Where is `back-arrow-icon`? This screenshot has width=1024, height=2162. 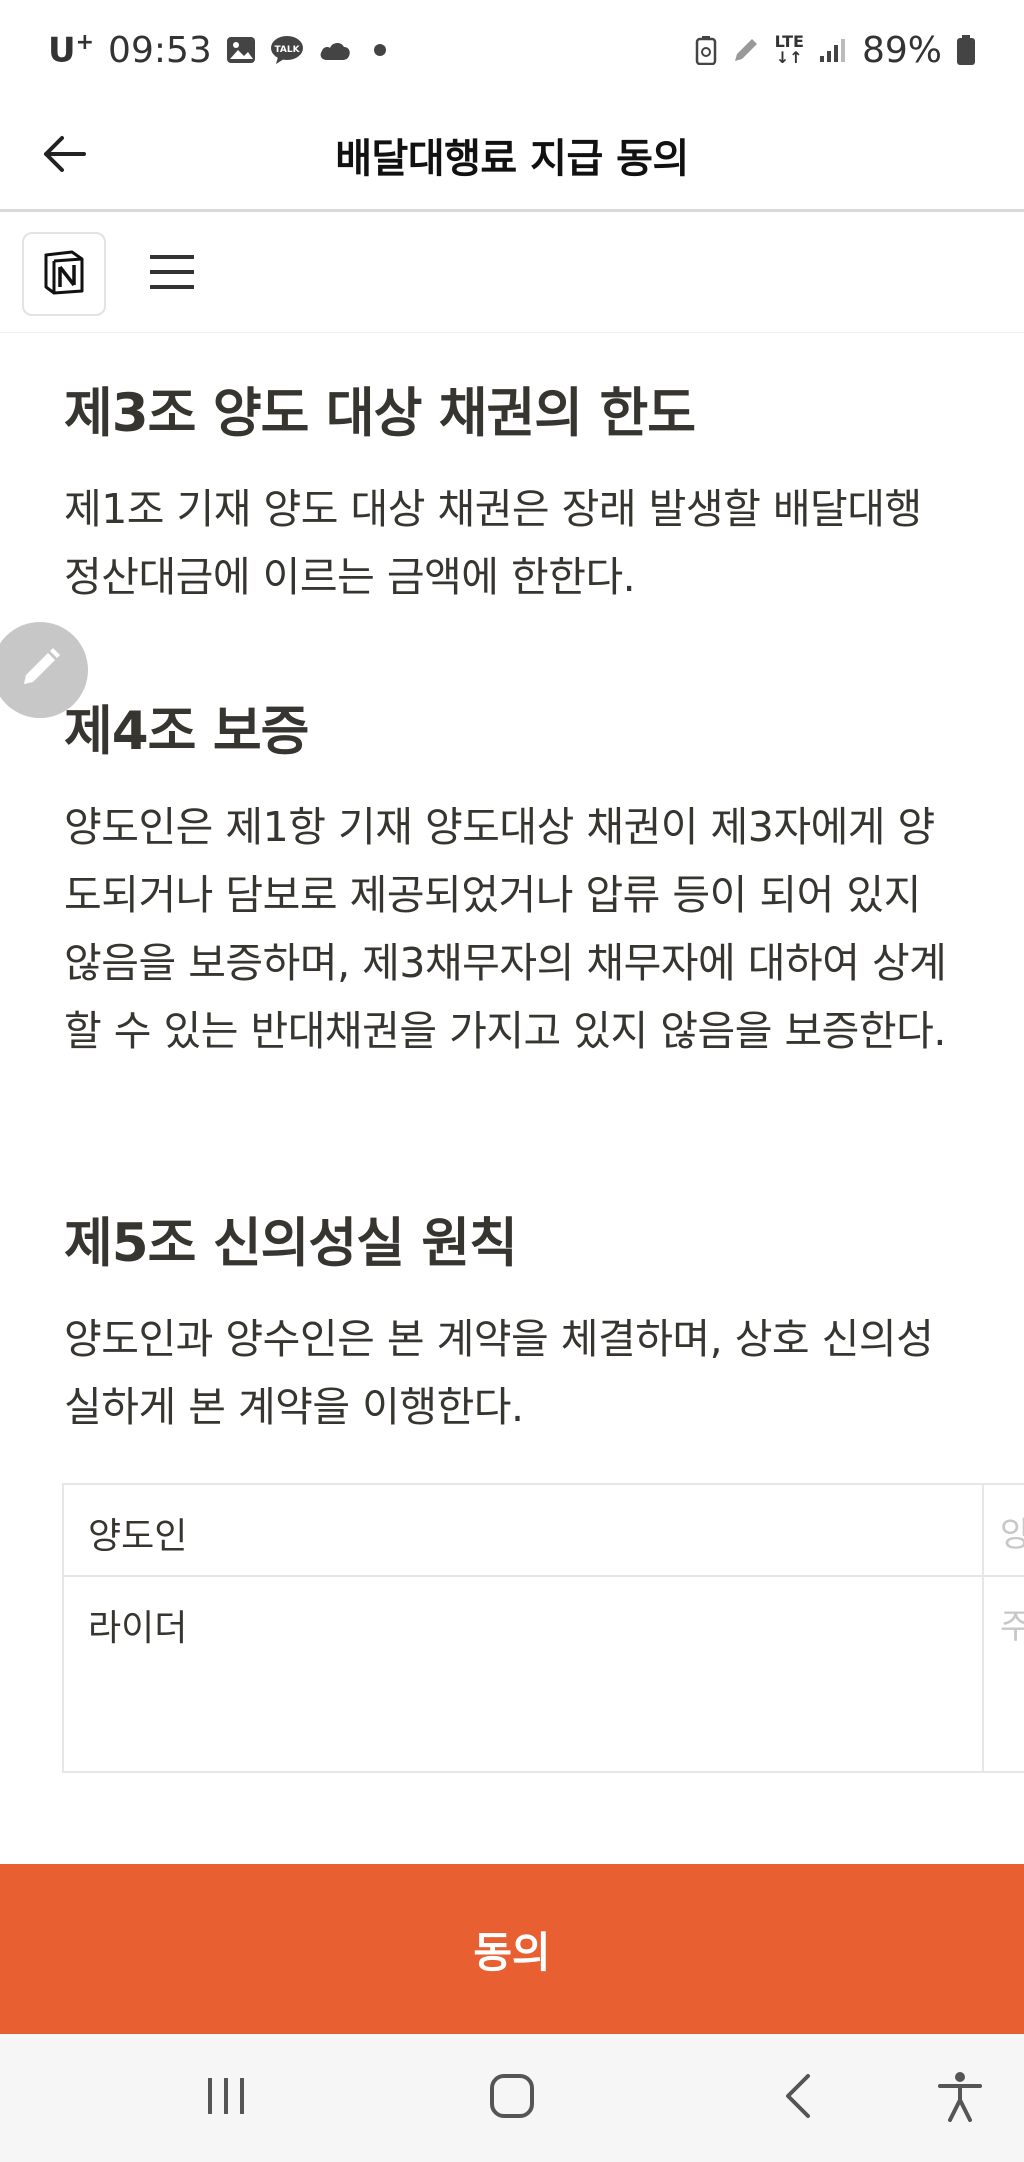 back-arrow-icon is located at coordinates (64, 156).